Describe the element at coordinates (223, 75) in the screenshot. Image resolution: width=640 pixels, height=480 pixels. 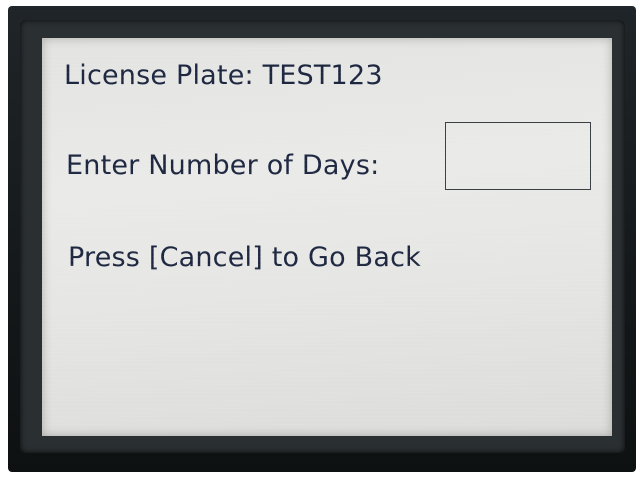
I see `license-plate-label: License Plate: TEST123` at that location.